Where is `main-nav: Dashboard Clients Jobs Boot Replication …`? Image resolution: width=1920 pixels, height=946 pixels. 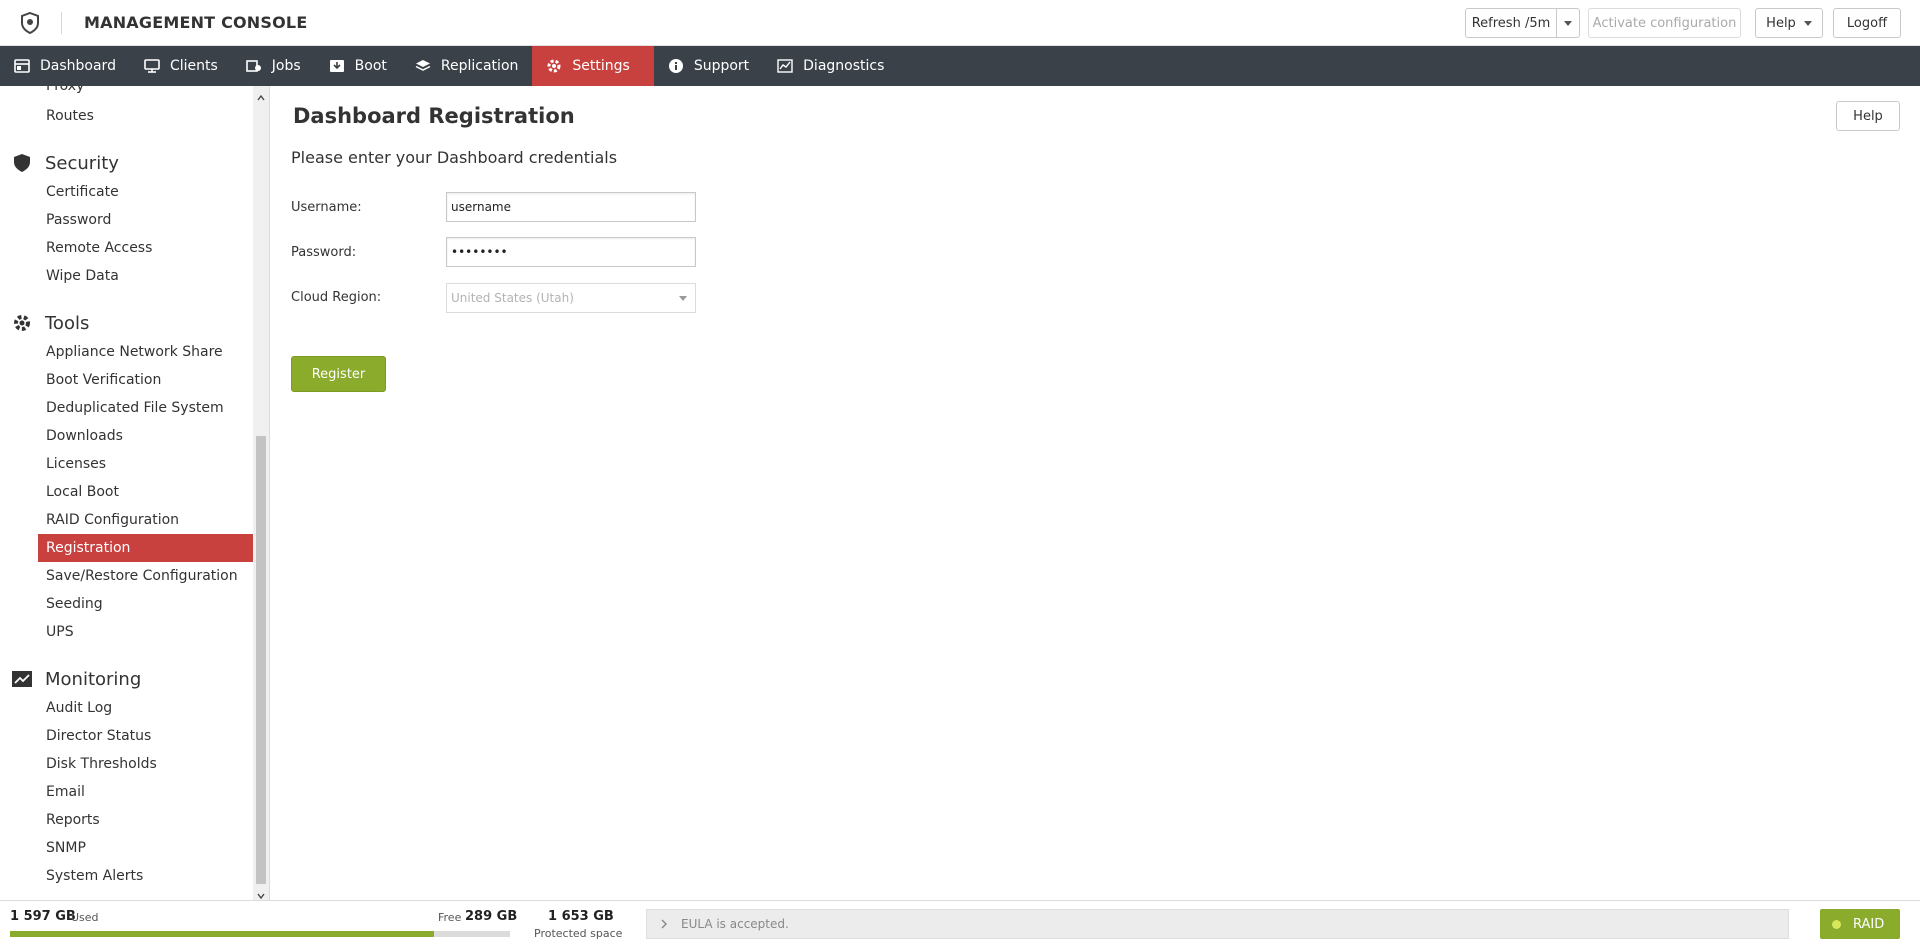 main-nav: Dashboard Clients Jobs Boot Replication … is located at coordinates (960, 66).